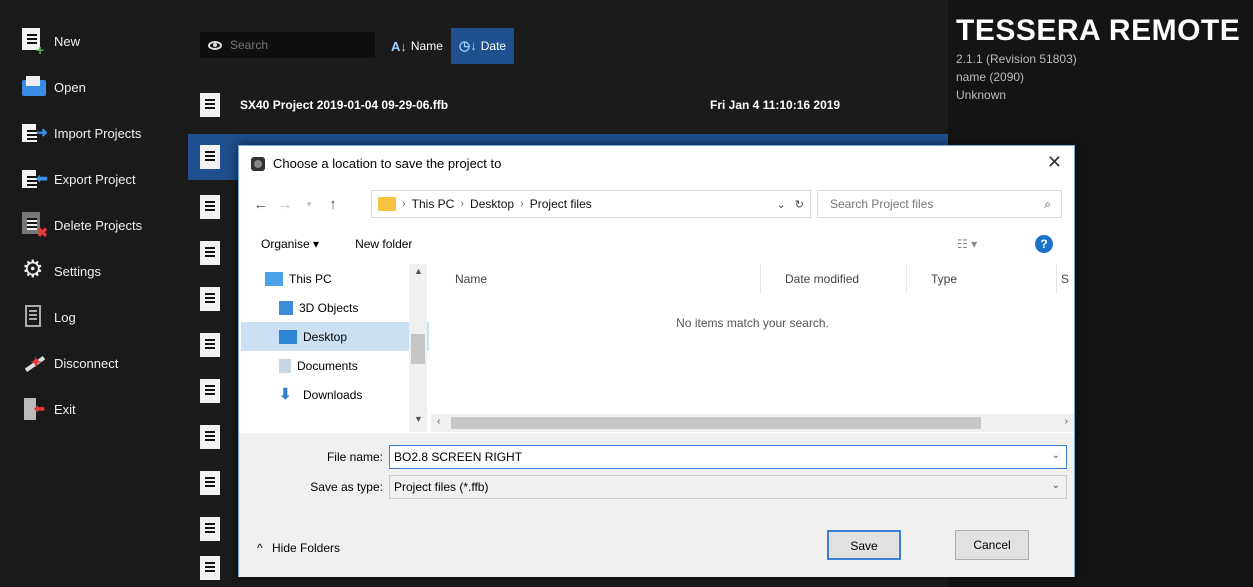  Describe the element at coordinates (89, 87) in the screenshot. I see `open-button: Open` at that location.